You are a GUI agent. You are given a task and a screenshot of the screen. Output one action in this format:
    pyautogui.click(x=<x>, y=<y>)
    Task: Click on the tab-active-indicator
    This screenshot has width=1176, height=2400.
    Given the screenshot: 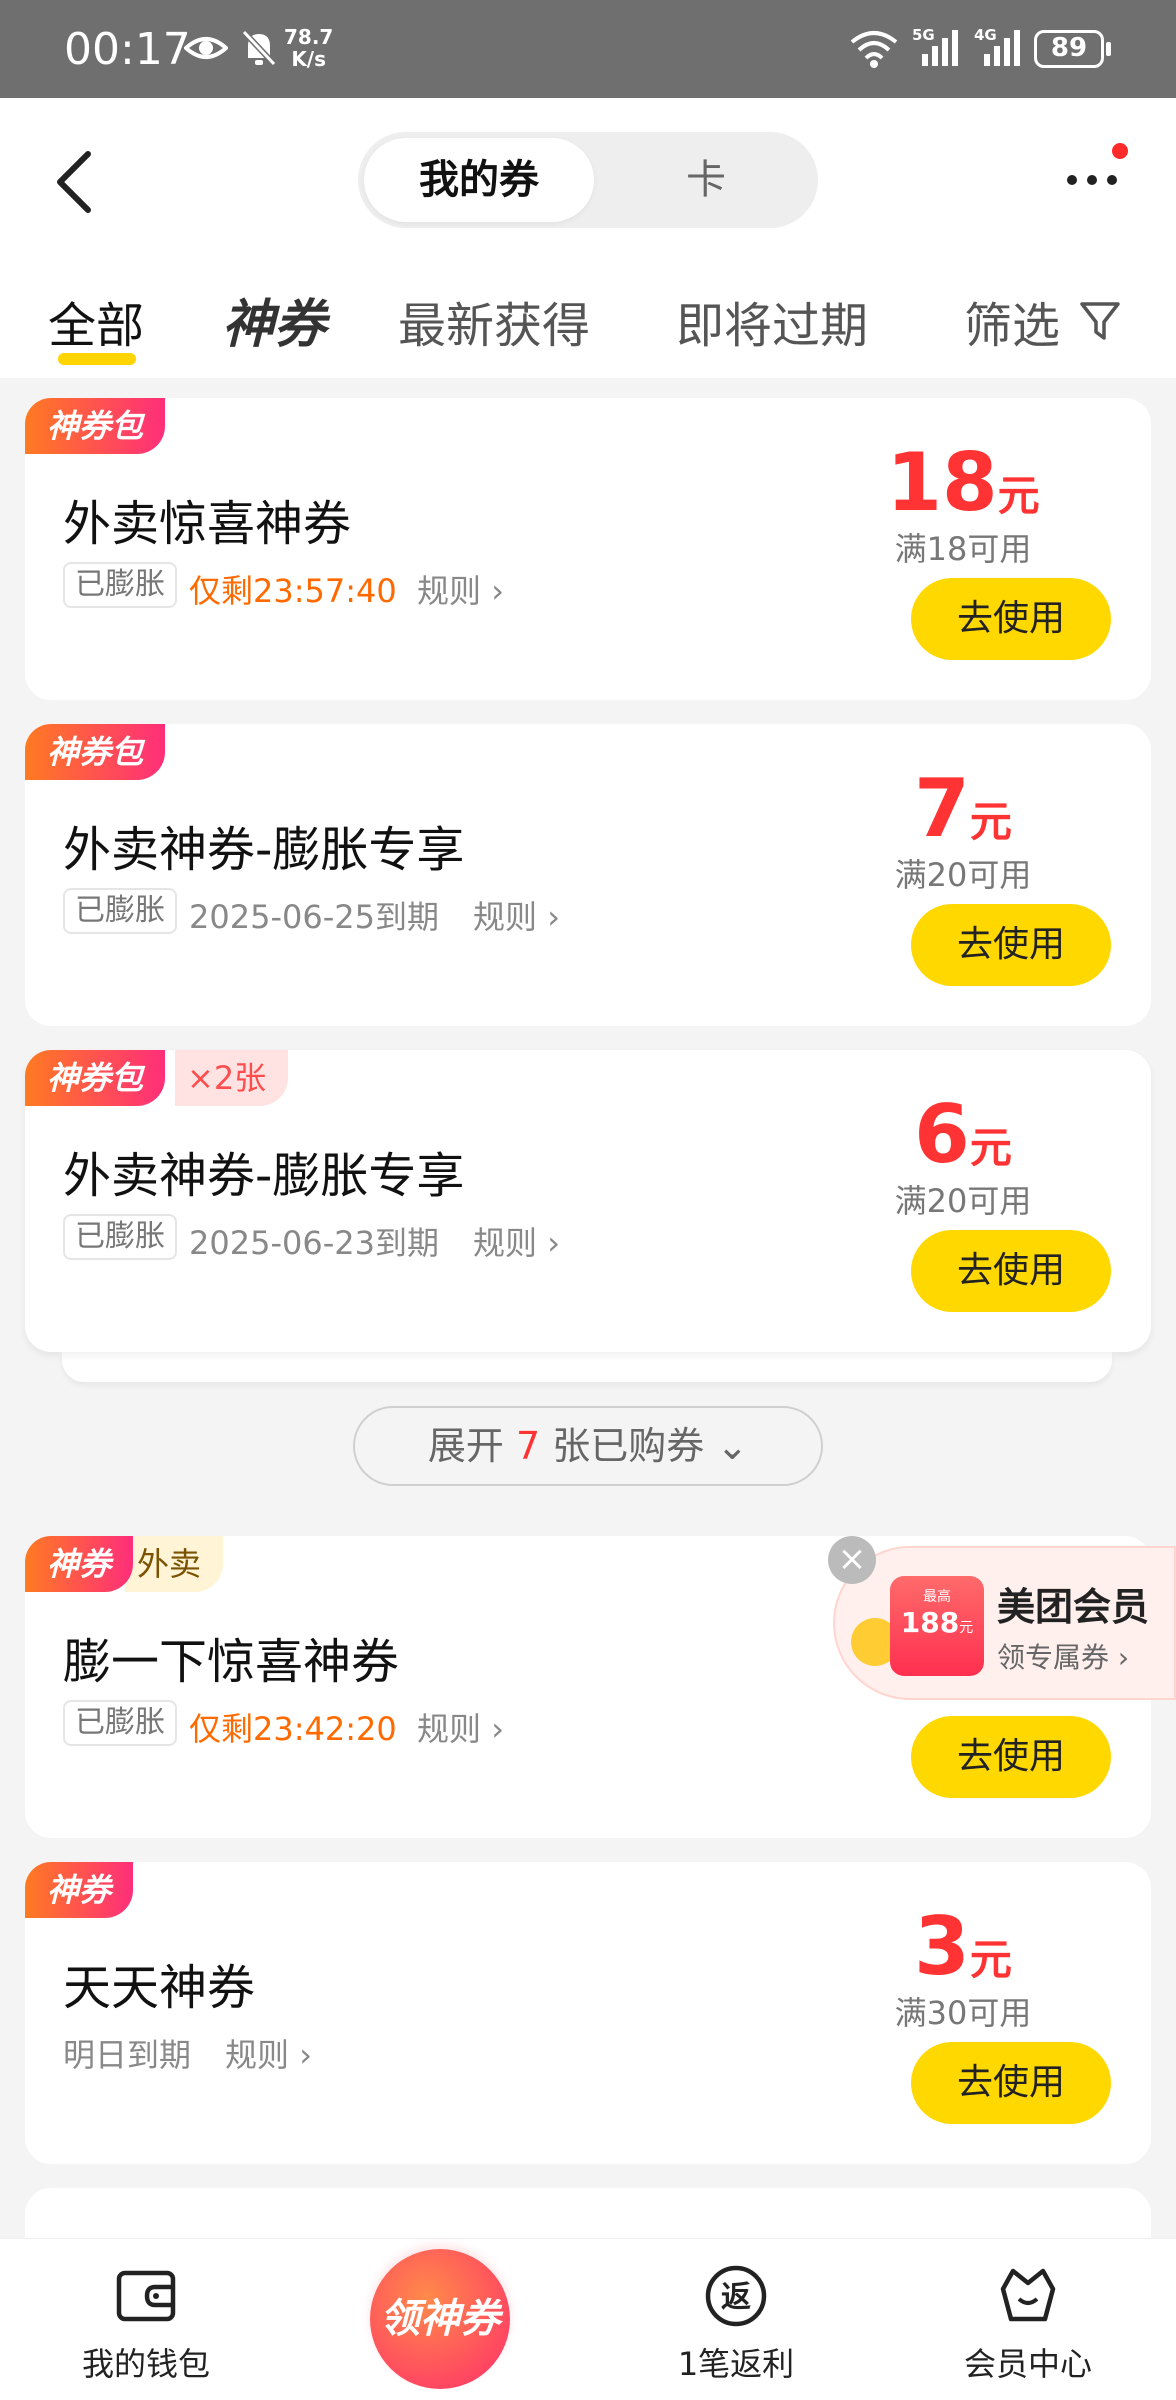 What is the action you would take?
    pyautogui.click(x=97, y=359)
    